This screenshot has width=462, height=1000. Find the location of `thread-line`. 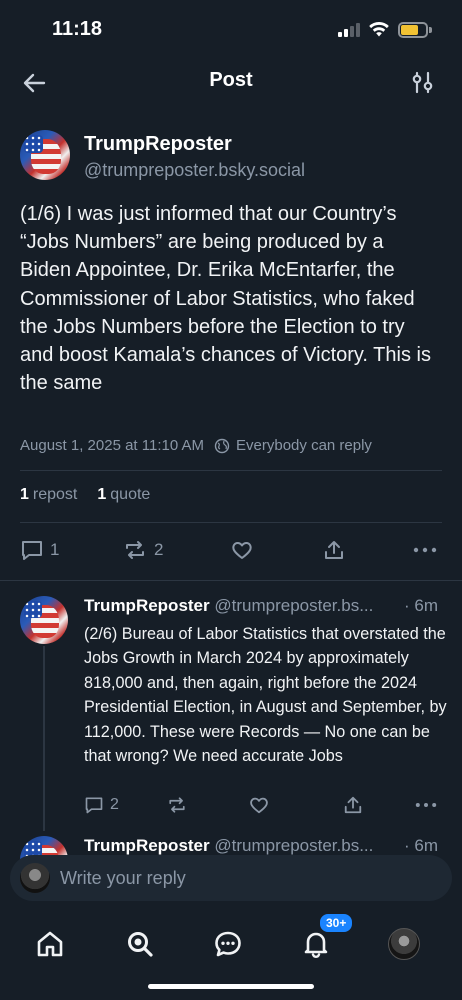

thread-line is located at coordinates (44, 738).